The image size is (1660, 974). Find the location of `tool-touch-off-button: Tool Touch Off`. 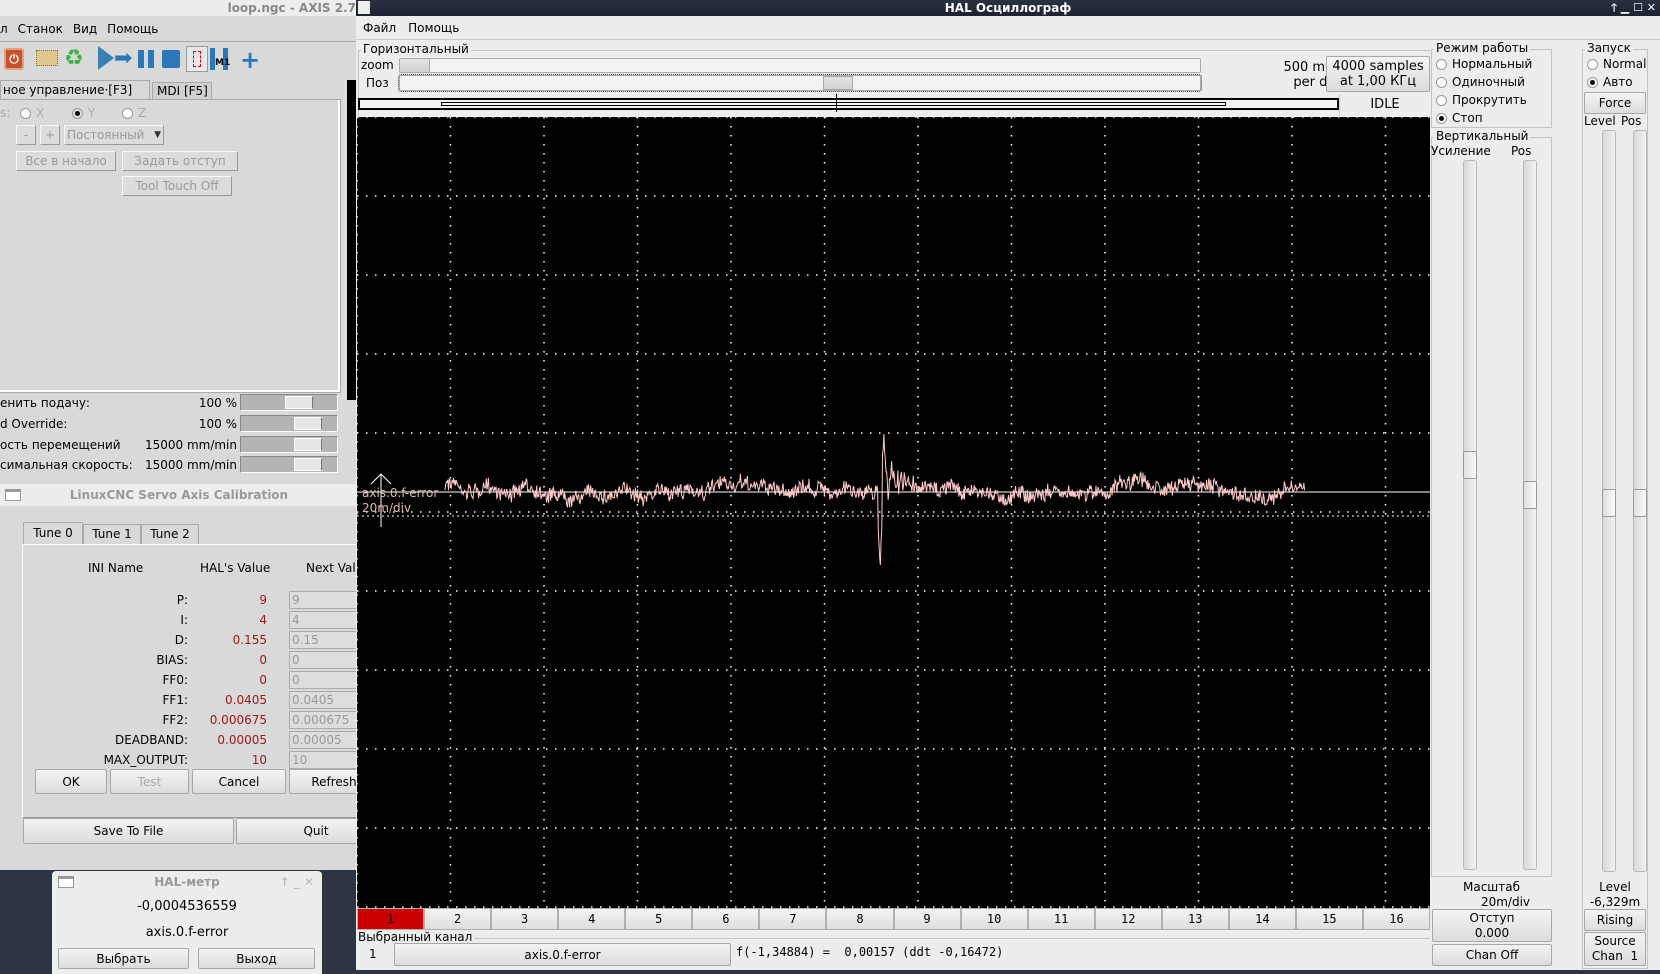

tool-touch-off-button: Tool Touch Off is located at coordinates (177, 186).